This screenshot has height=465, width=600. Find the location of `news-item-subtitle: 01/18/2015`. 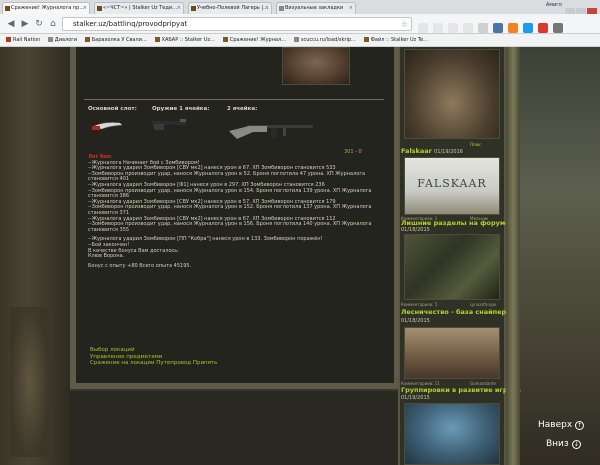

news-item-subtitle: 01/18/2015 is located at coordinates (415, 321).